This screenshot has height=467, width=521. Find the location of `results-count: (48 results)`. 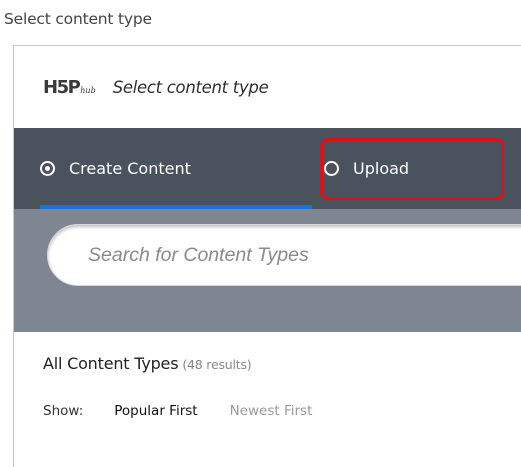

results-count: (48 results) is located at coordinates (217, 364).